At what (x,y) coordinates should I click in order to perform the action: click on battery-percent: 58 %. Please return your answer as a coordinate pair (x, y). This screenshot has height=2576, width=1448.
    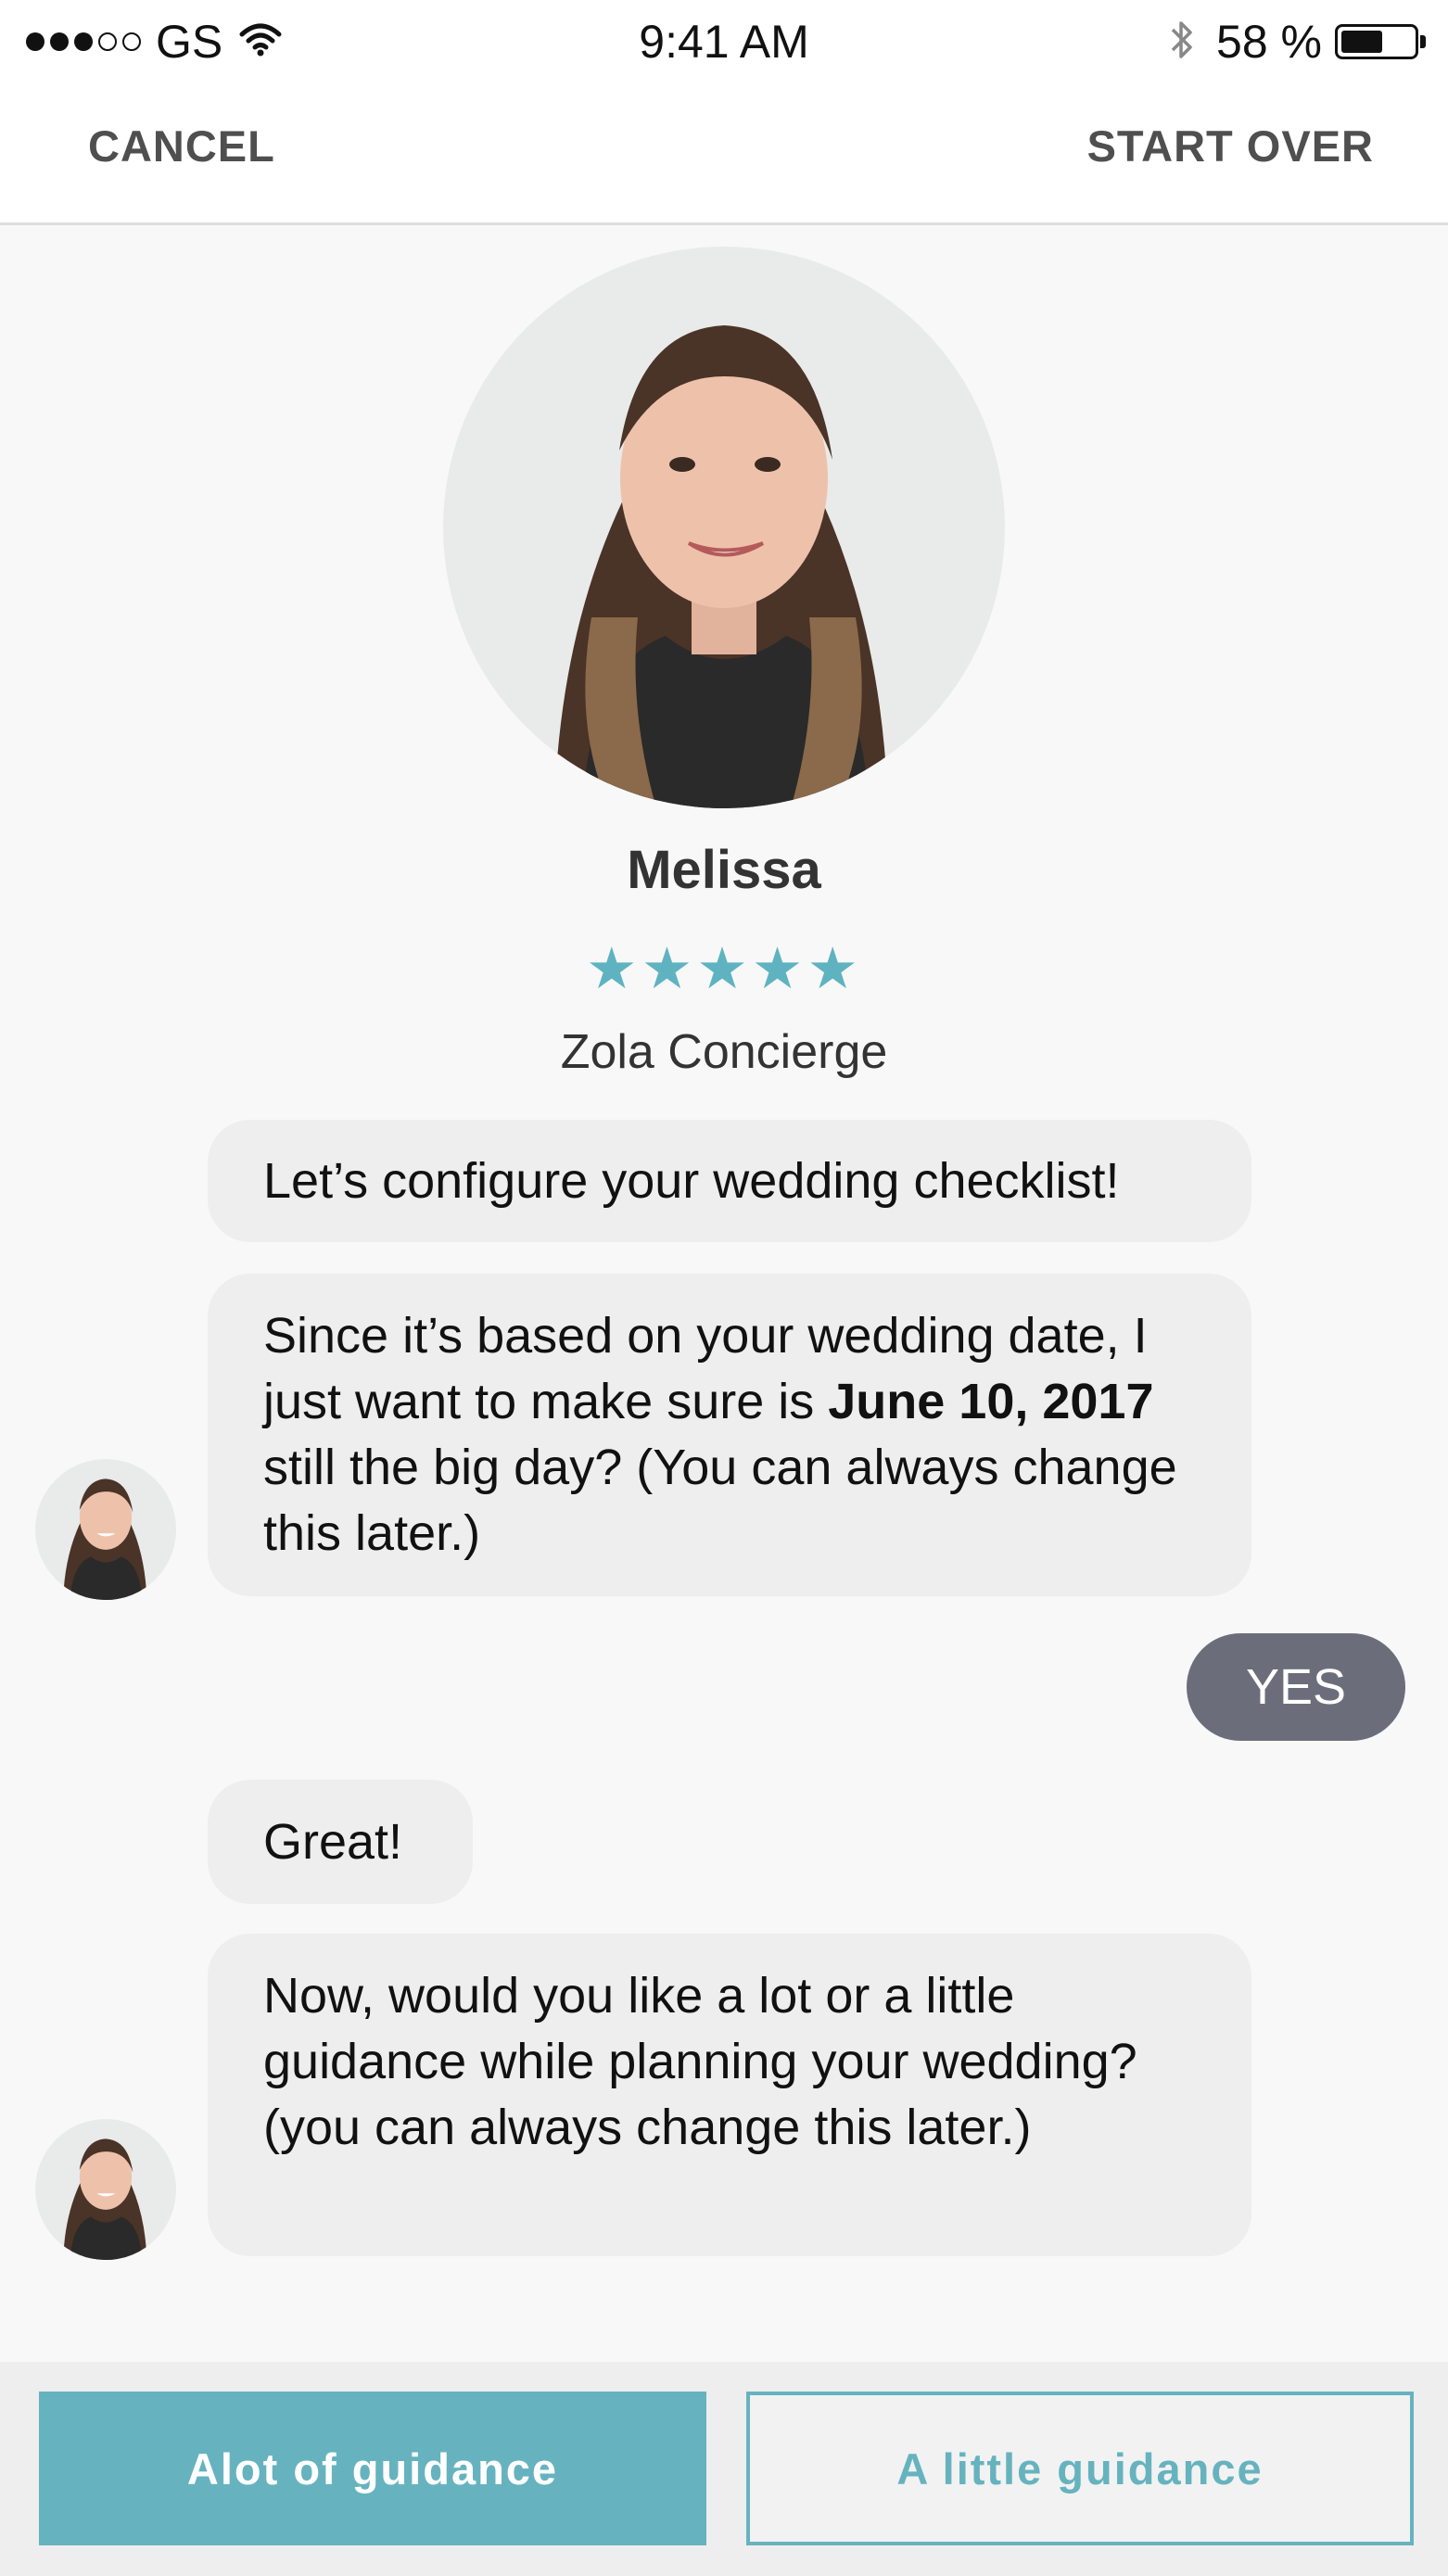
    Looking at the image, I should click on (1269, 42).